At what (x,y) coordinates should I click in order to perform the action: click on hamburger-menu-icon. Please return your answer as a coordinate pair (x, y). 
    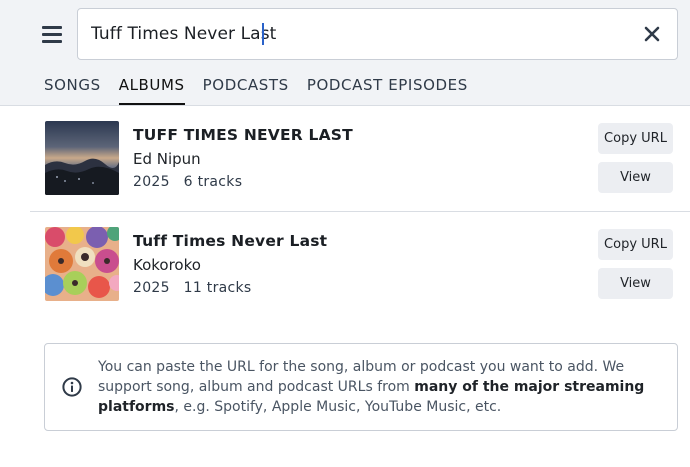
    Looking at the image, I should click on (53, 34).